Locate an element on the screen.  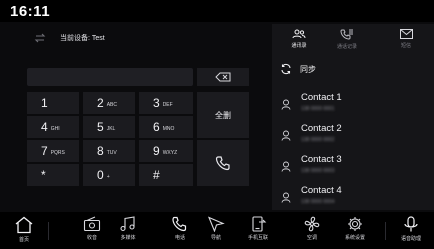
phone-link-icon is located at coordinates (258, 224).